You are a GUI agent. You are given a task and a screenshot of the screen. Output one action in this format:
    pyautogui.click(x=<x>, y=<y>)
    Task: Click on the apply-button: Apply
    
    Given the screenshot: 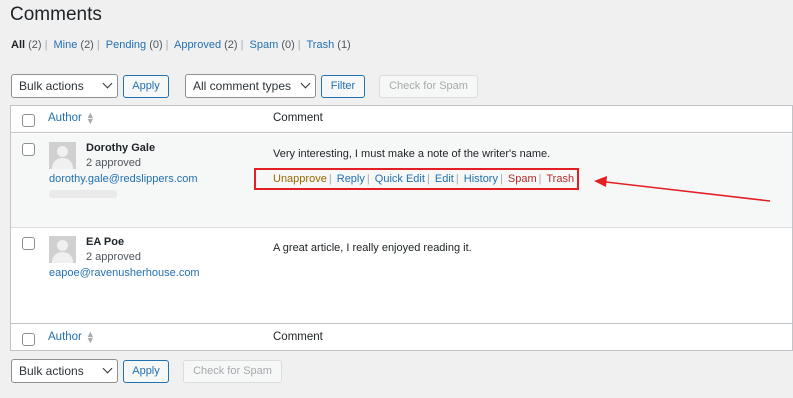 What is the action you would take?
    pyautogui.click(x=146, y=86)
    